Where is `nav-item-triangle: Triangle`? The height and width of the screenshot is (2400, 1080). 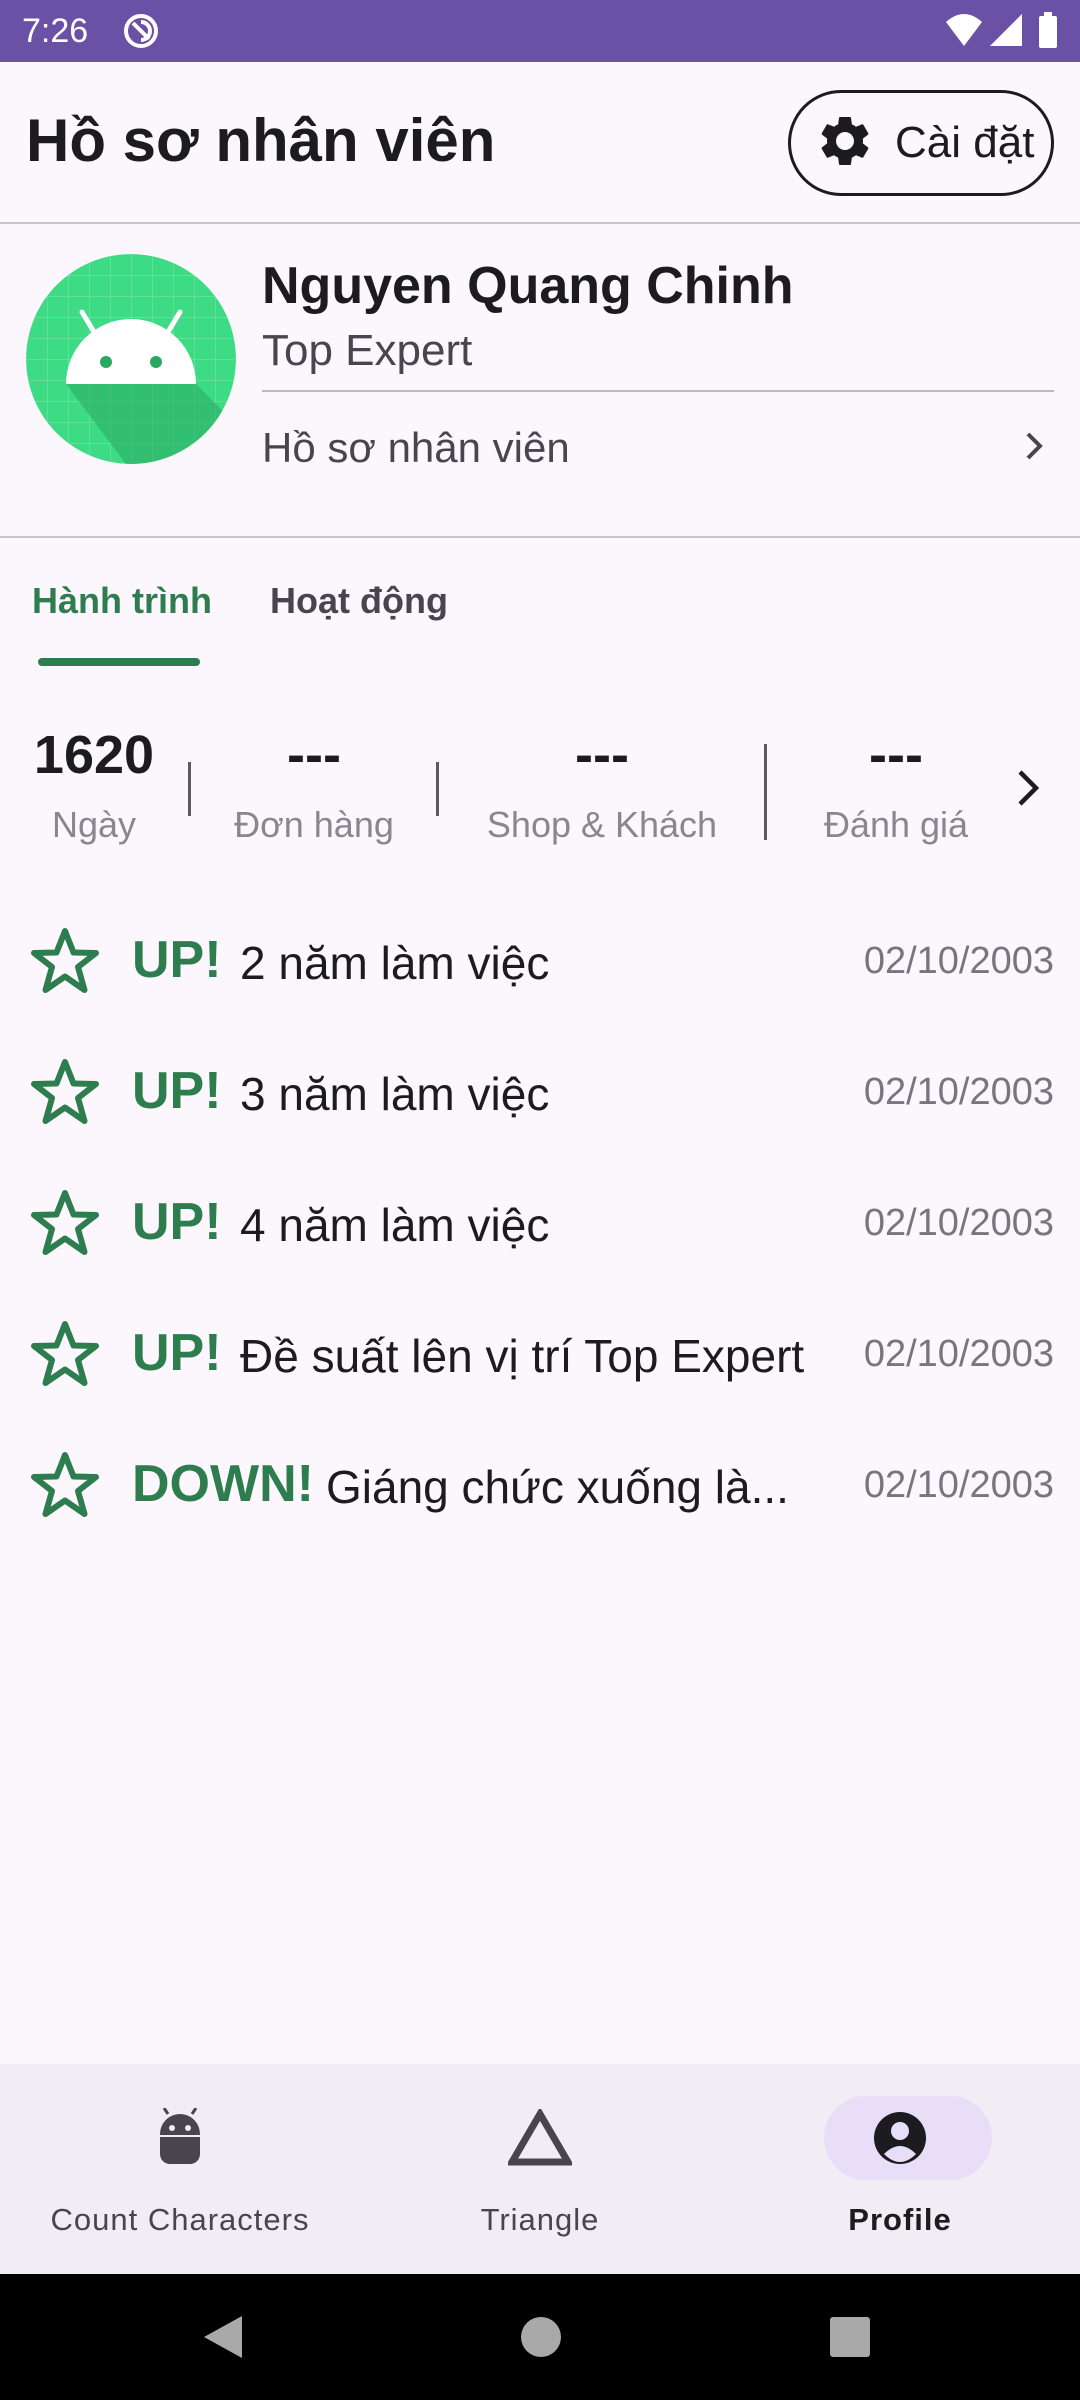 nav-item-triangle: Triangle is located at coordinates (540, 2169).